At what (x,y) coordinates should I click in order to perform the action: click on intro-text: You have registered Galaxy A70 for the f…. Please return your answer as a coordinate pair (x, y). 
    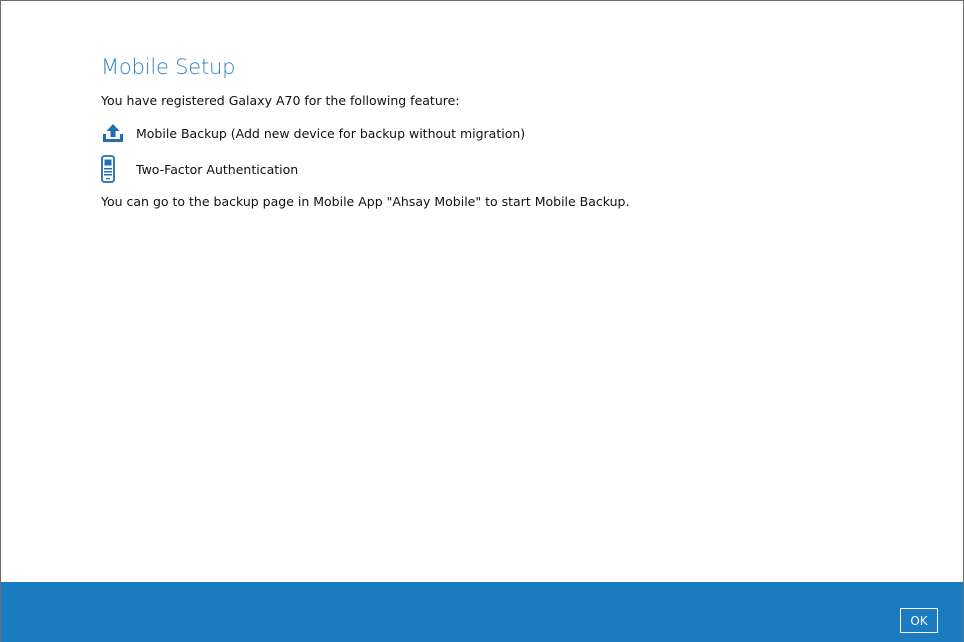
    Looking at the image, I should click on (280, 100).